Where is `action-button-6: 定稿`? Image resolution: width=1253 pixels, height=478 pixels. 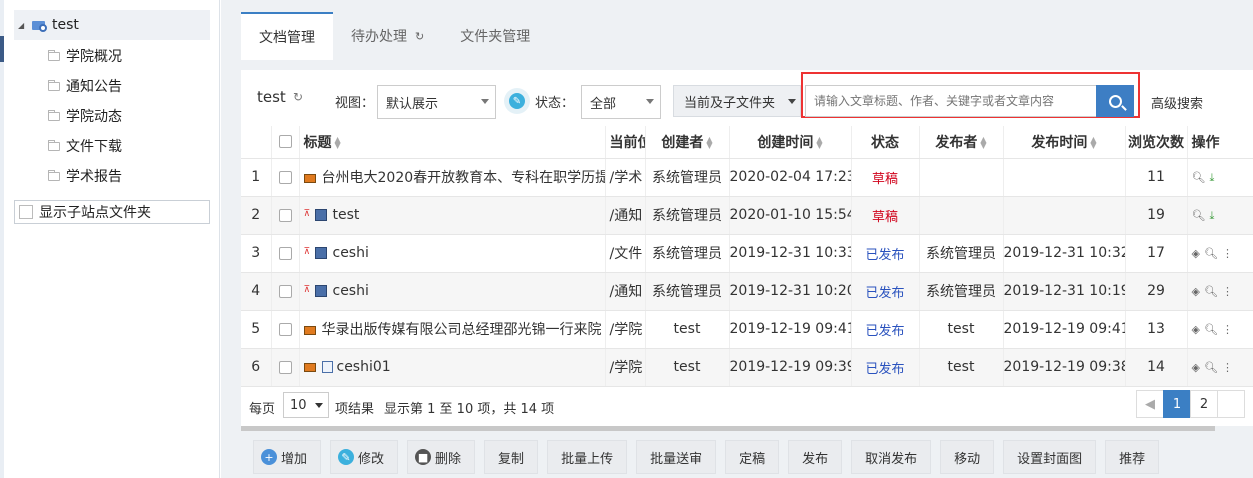 action-button-6: 定稿 is located at coordinates (752, 457).